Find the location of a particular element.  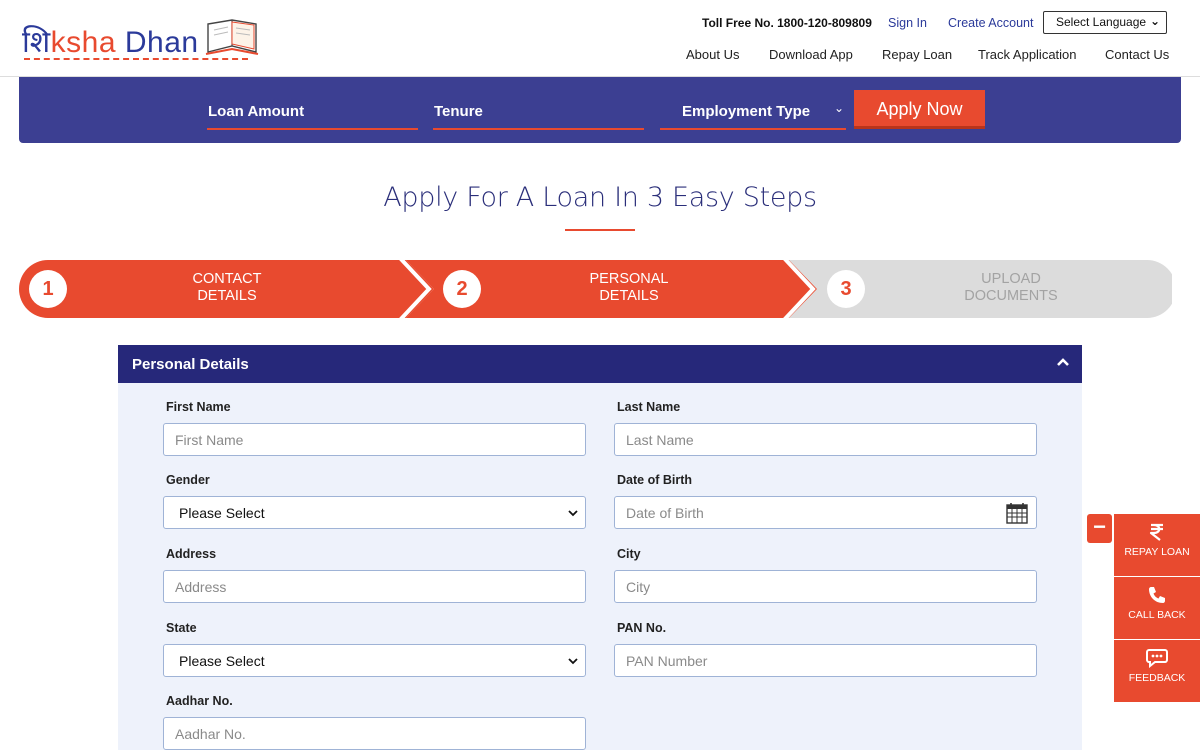

logo-ksha: ksha is located at coordinates (83, 42).